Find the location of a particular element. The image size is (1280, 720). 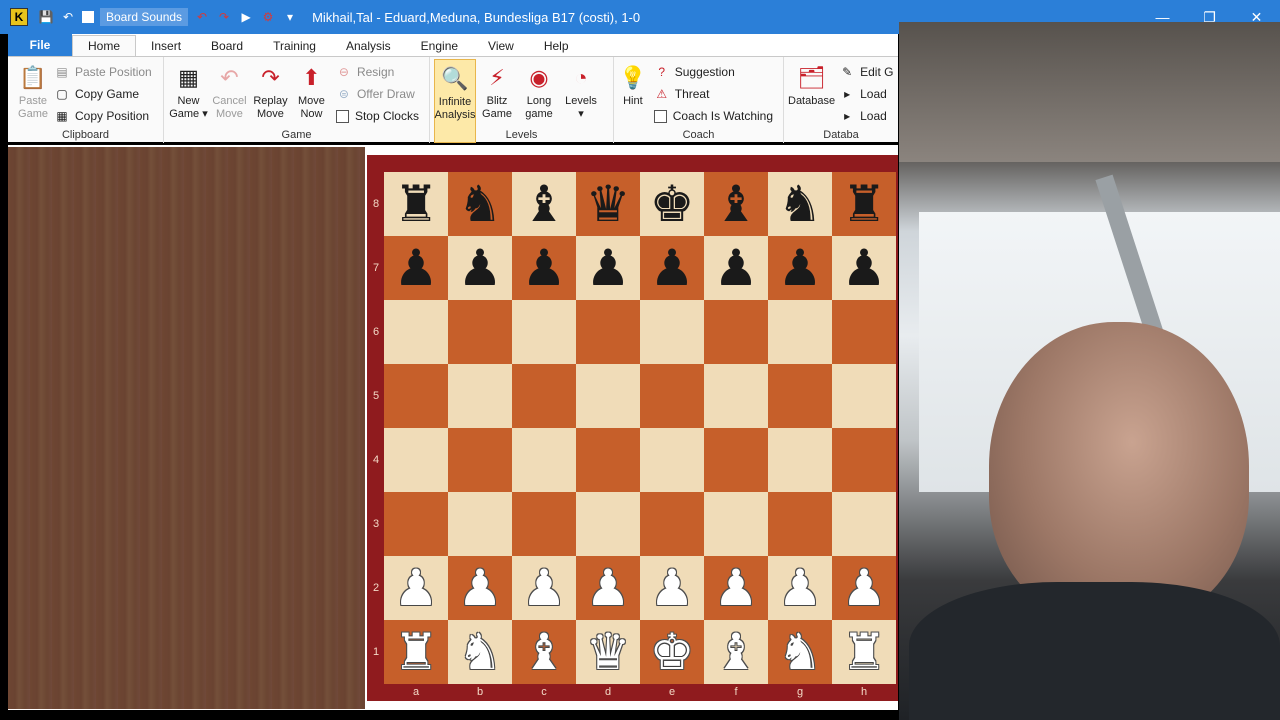

square-c3 is located at coordinates (544, 524).